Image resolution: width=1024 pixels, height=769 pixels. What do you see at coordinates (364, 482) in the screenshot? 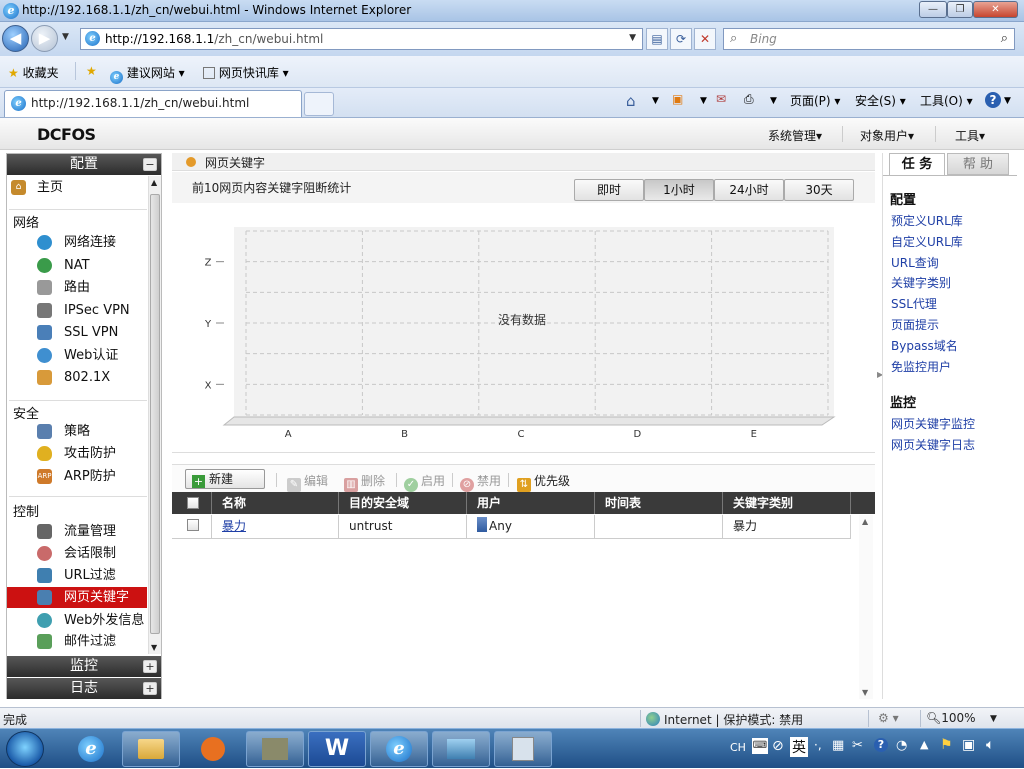
I see `delete-button: ▥ 删除` at bounding box center [364, 482].